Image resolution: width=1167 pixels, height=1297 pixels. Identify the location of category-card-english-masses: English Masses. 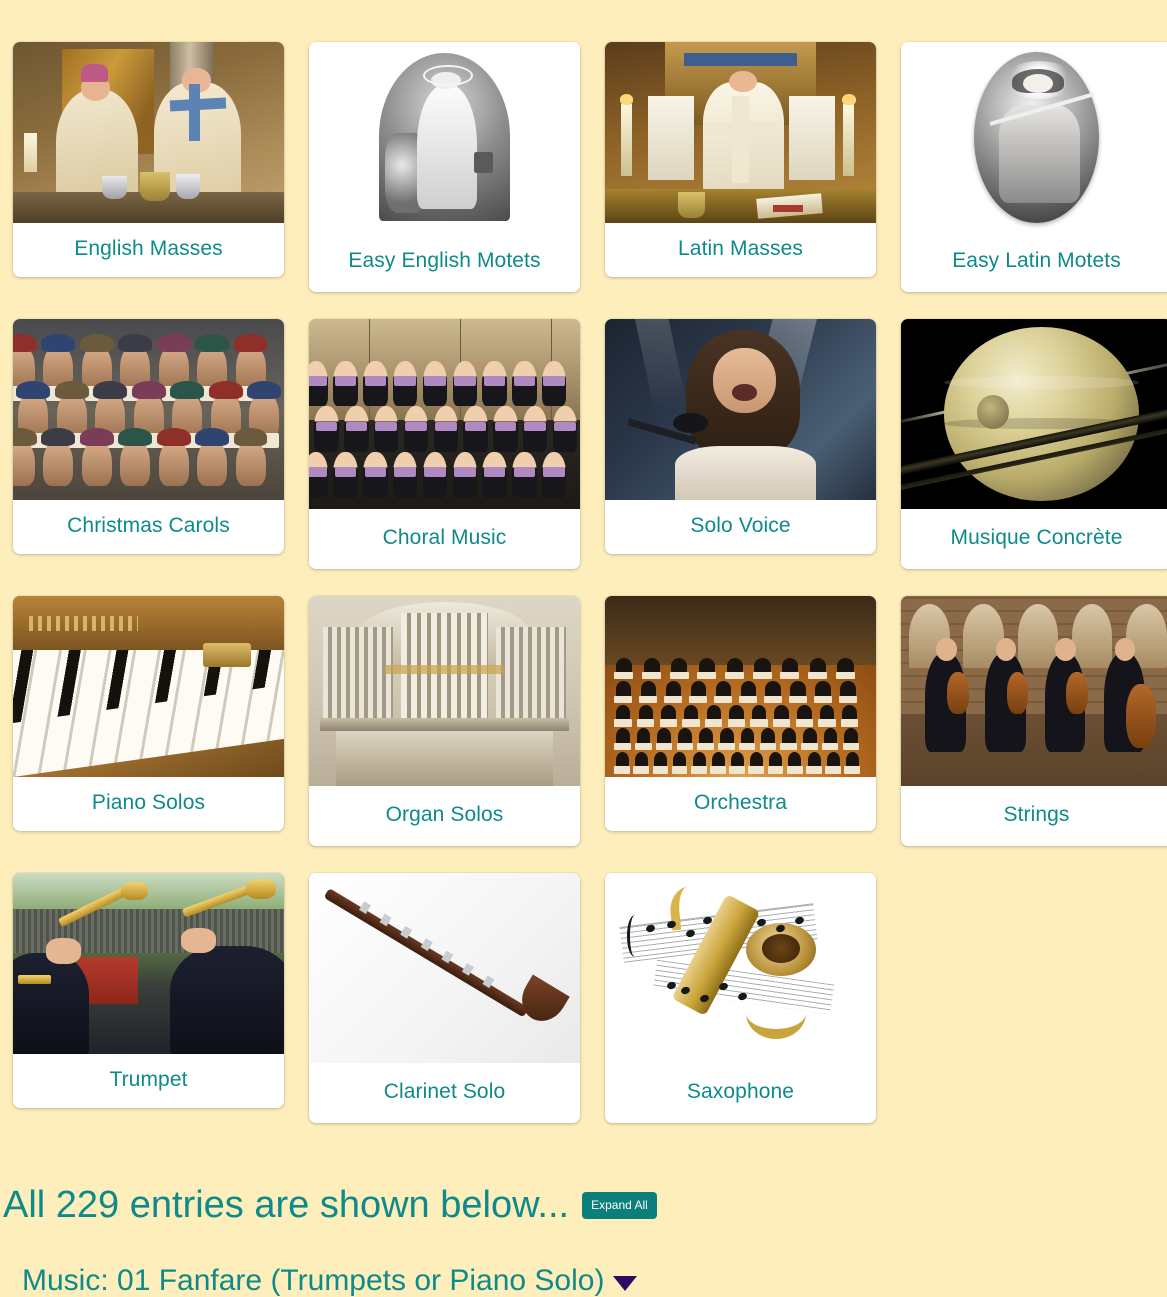
(148, 160).